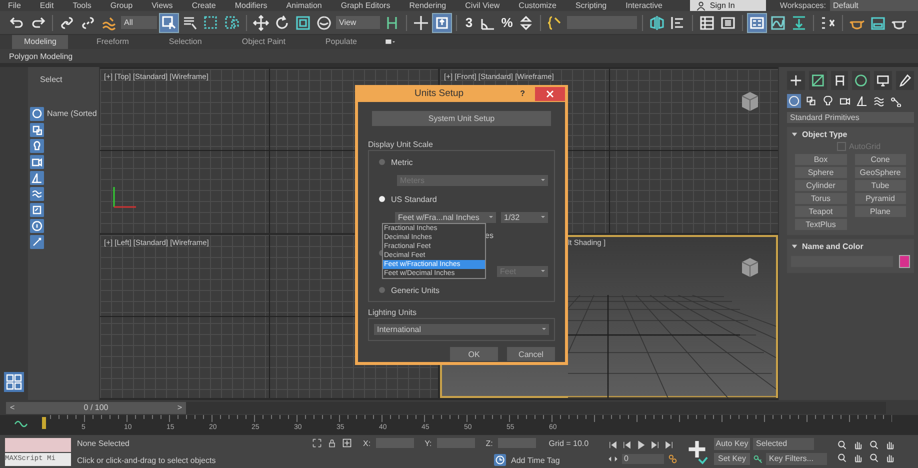 The width and height of the screenshot is (918, 468). Describe the element at coordinates (643, 459) in the screenshot. I see `frame-field: 0` at that location.